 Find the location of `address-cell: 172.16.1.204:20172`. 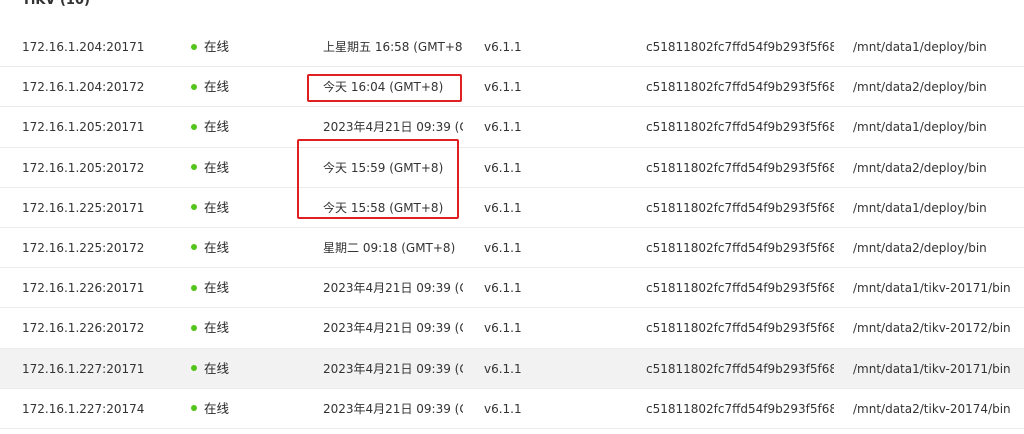

address-cell: 172.16.1.204:20172 is located at coordinates (83, 87).